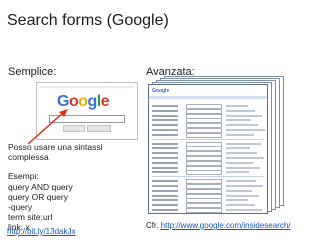  What do you see at coordinates (87, 119) in the screenshot?
I see `search-input` at bounding box center [87, 119].